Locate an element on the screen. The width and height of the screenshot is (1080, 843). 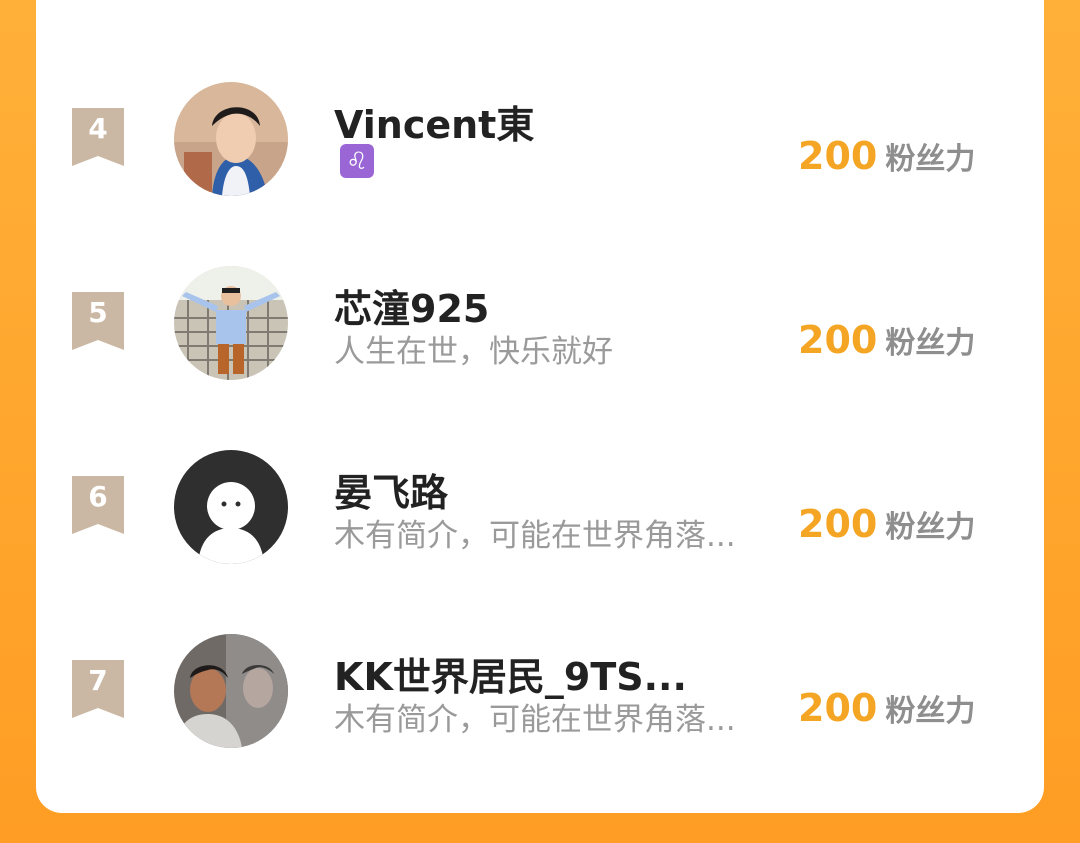
rank-number: 4 is located at coordinates (98, 128).